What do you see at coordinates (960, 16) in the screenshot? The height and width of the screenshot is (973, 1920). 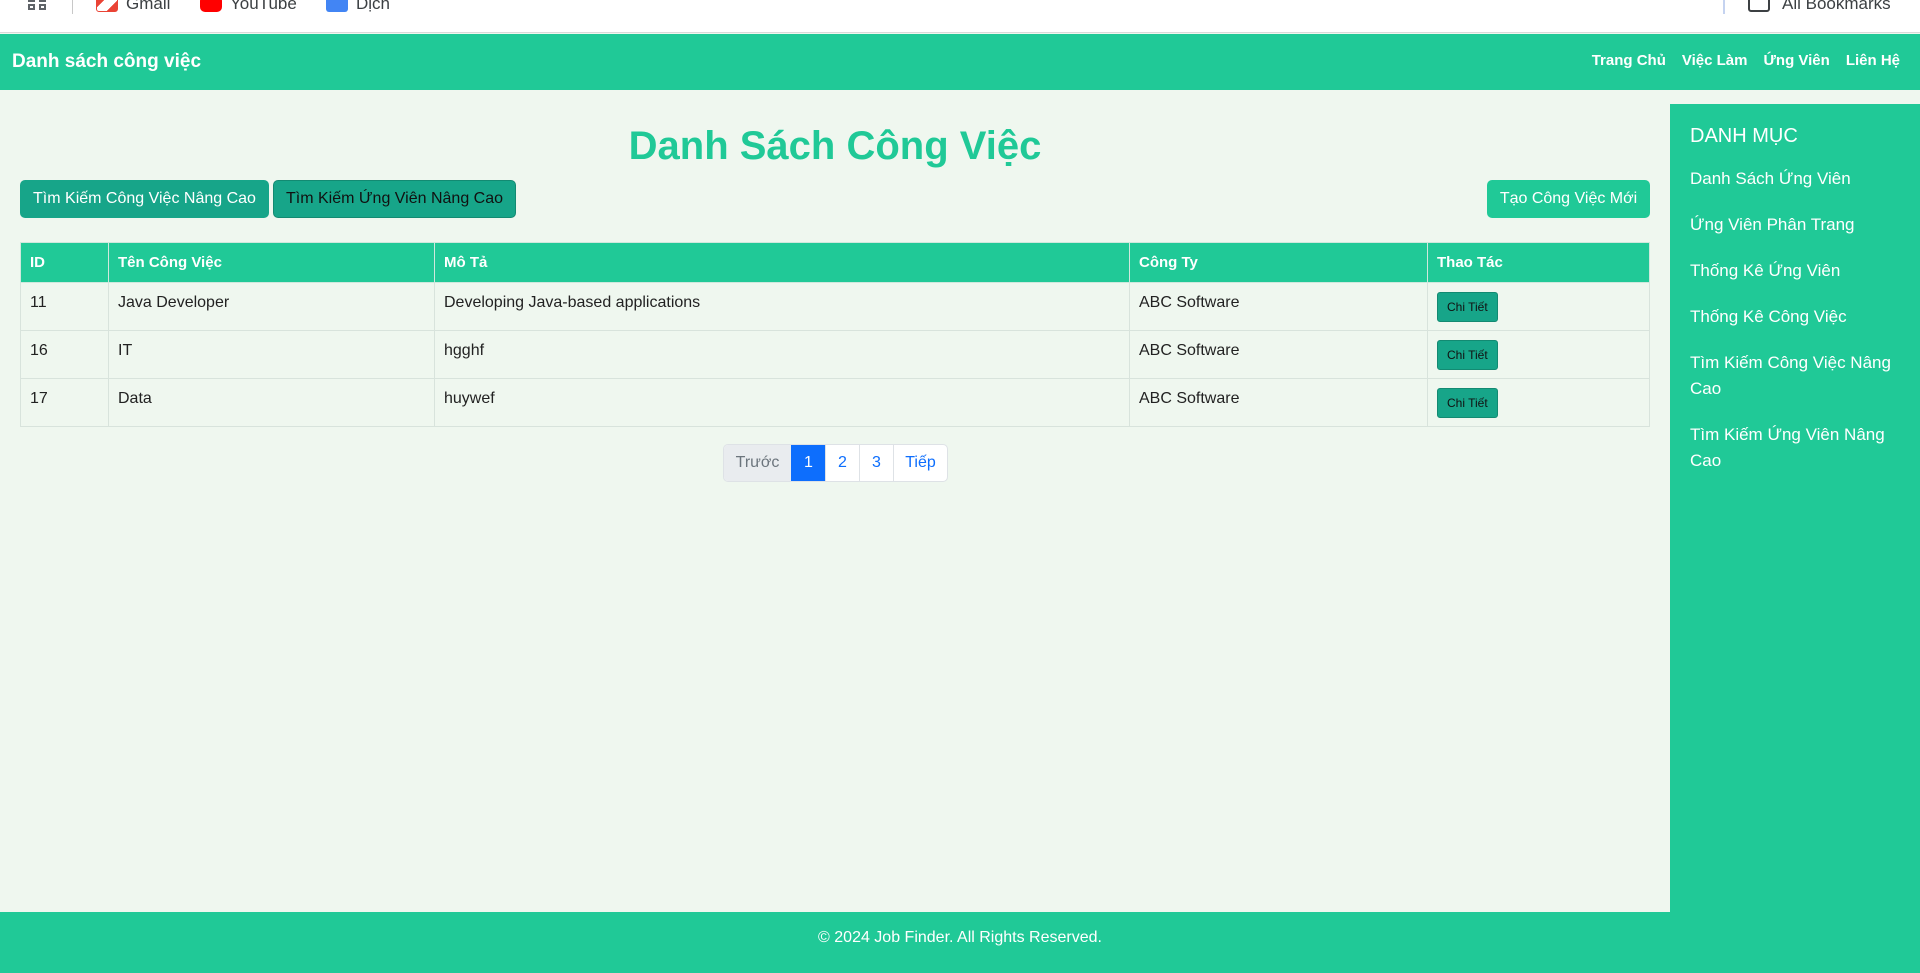 I see `bookmarks-bar: Gmail YouTube Dịch All Bookmarks` at bounding box center [960, 16].